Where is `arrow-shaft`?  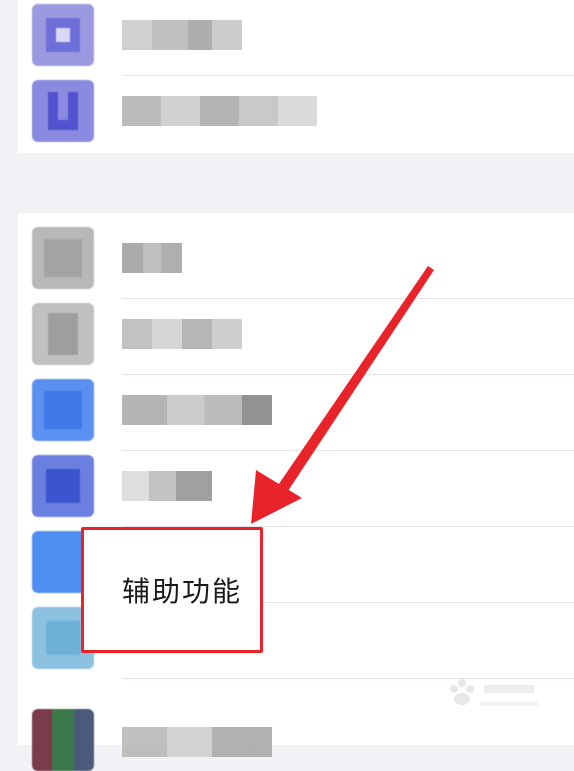
arrow-shaft is located at coordinates (353, 383).